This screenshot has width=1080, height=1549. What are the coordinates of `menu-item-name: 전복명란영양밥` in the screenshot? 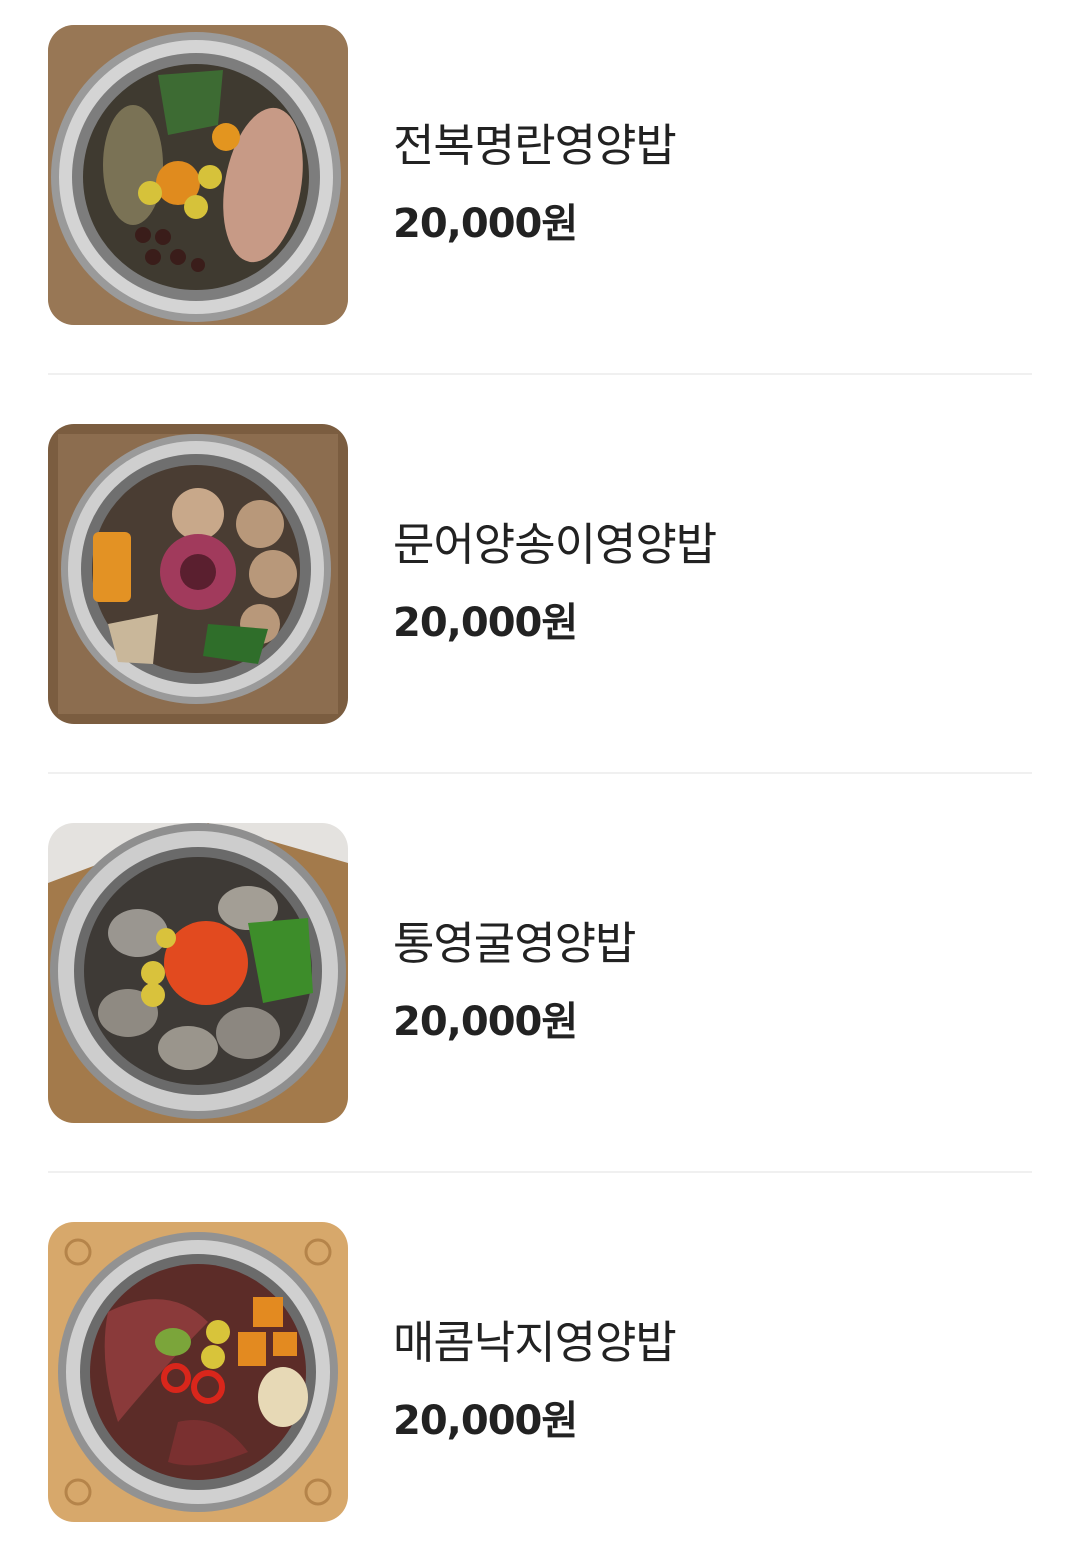 It's located at (535, 145).